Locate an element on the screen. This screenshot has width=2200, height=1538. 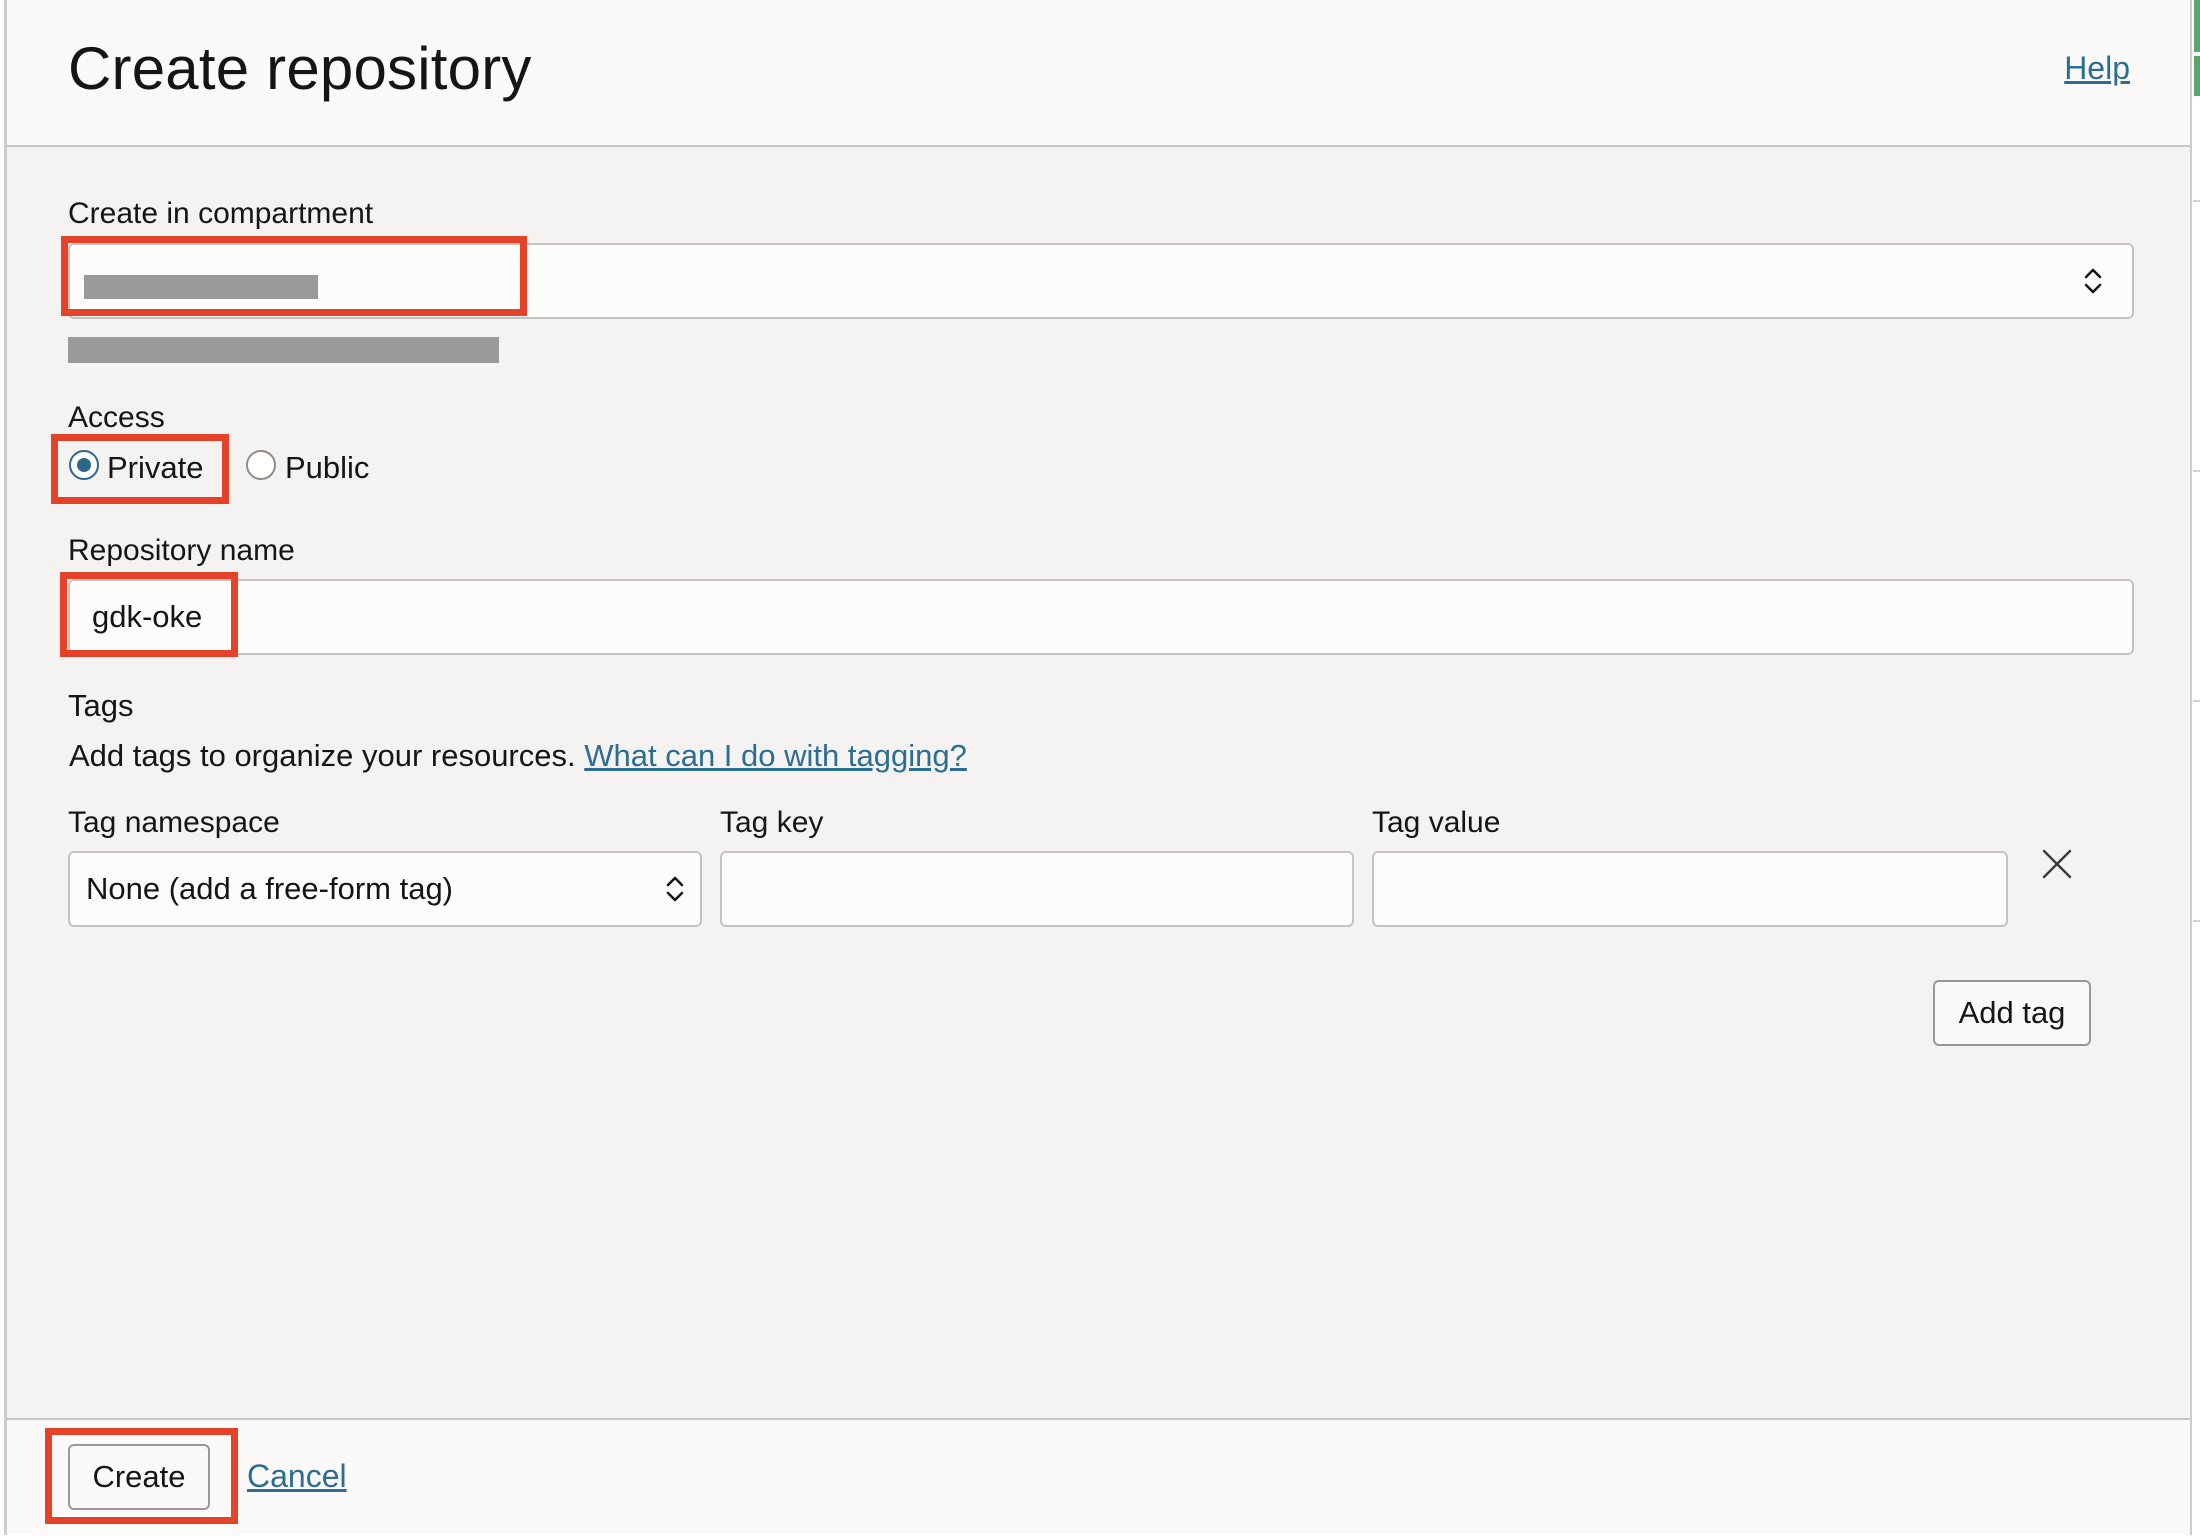
repository-name-value: gdk-oke is located at coordinates (147, 616).